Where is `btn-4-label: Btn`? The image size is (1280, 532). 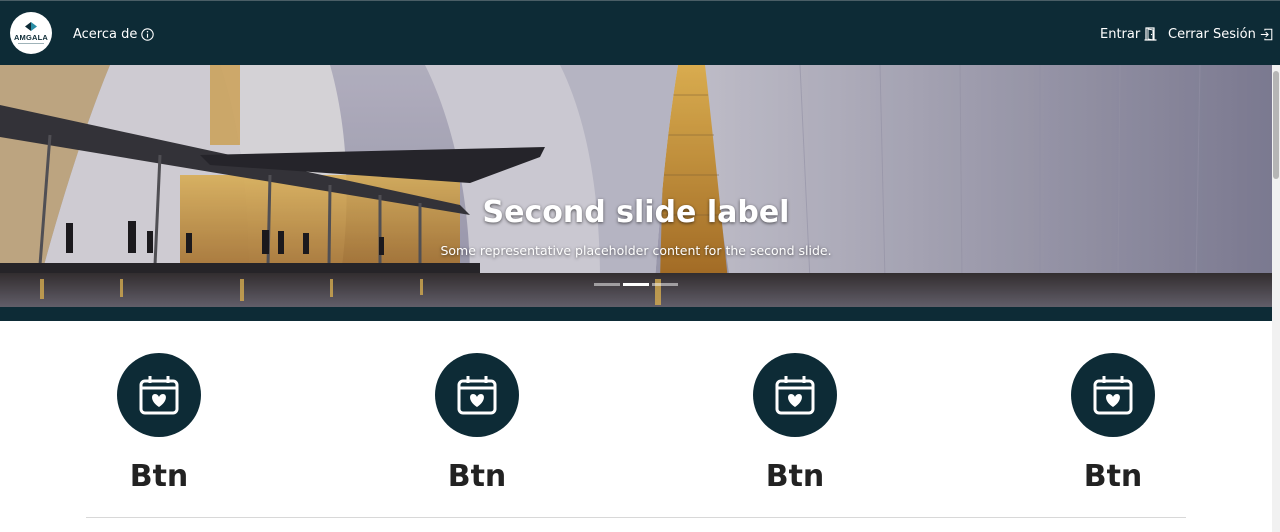 btn-4-label: Btn is located at coordinates (1113, 476).